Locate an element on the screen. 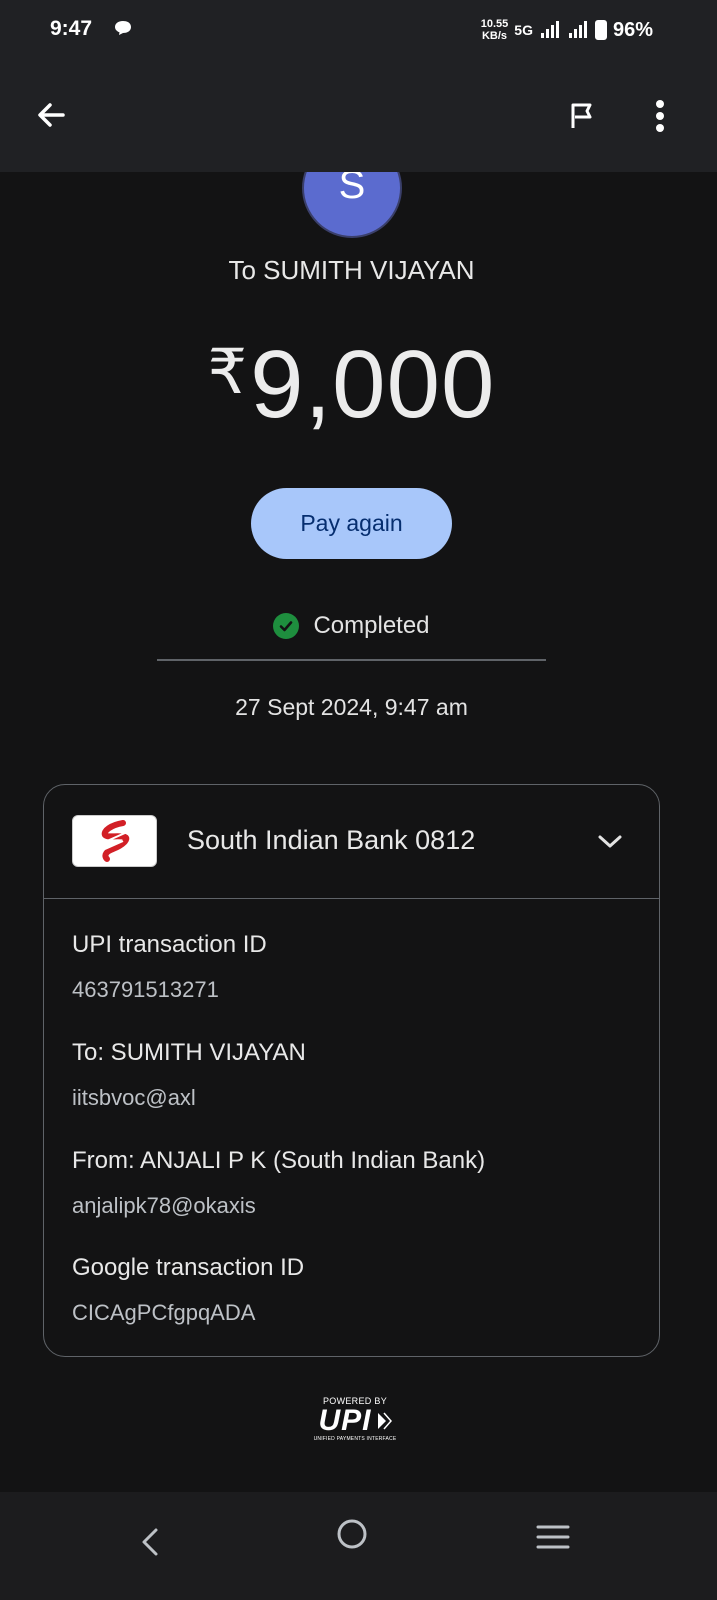 The height and width of the screenshot is (1600, 717). nav-back-icon is located at coordinates (150, 1542).